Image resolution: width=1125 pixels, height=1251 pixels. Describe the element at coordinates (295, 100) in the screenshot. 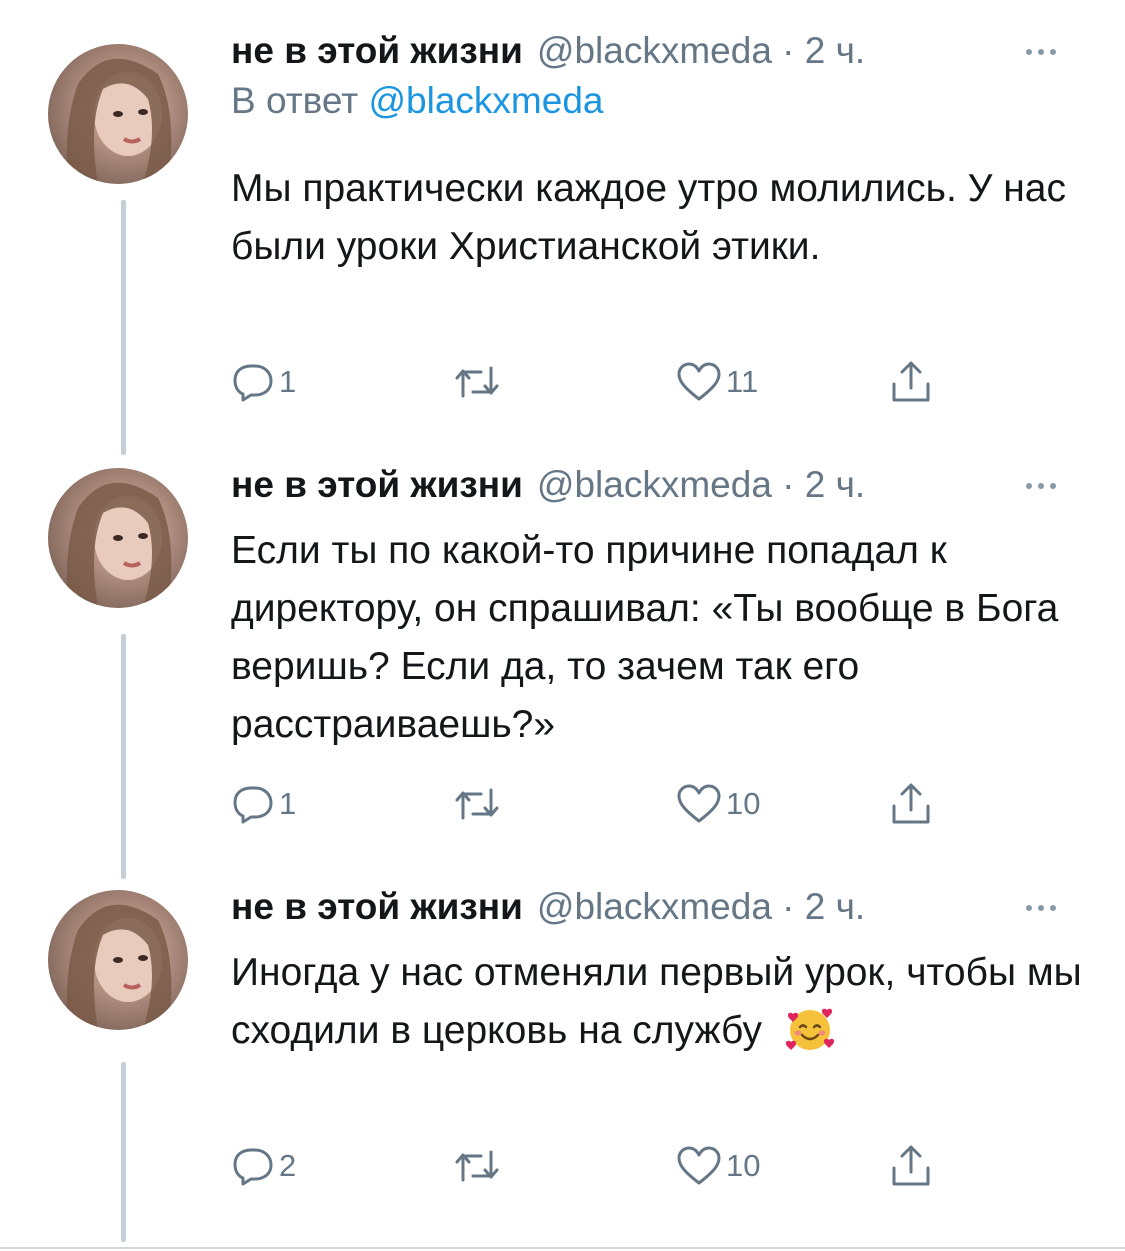

I see `reply-to-prefix: В ответ` at that location.